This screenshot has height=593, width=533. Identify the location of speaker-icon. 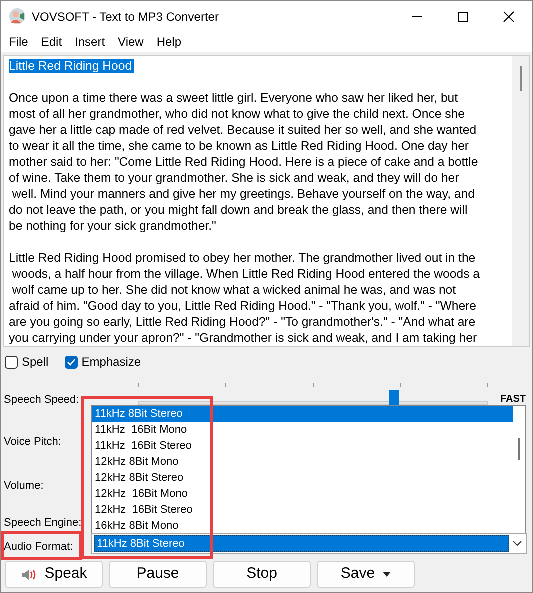
(28, 575).